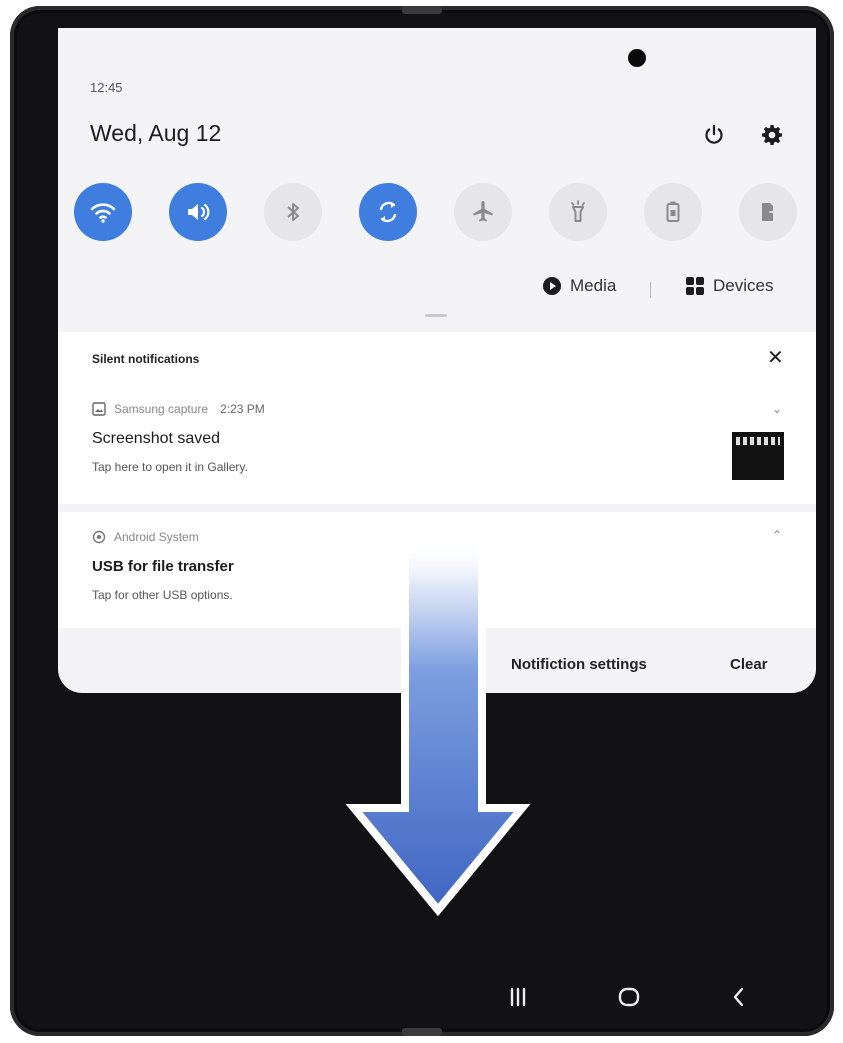  What do you see at coordinates (437, 291) in the screenshot?
I see `media-devices-bar: Media Devices` at bounding box center [437, 291].